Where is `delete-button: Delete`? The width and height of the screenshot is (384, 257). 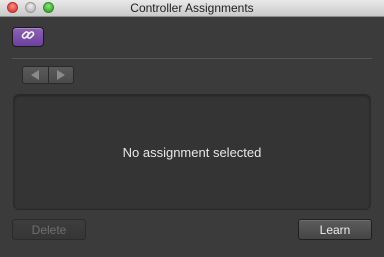 delete-button: Delete is located at coordinates (49, 229).